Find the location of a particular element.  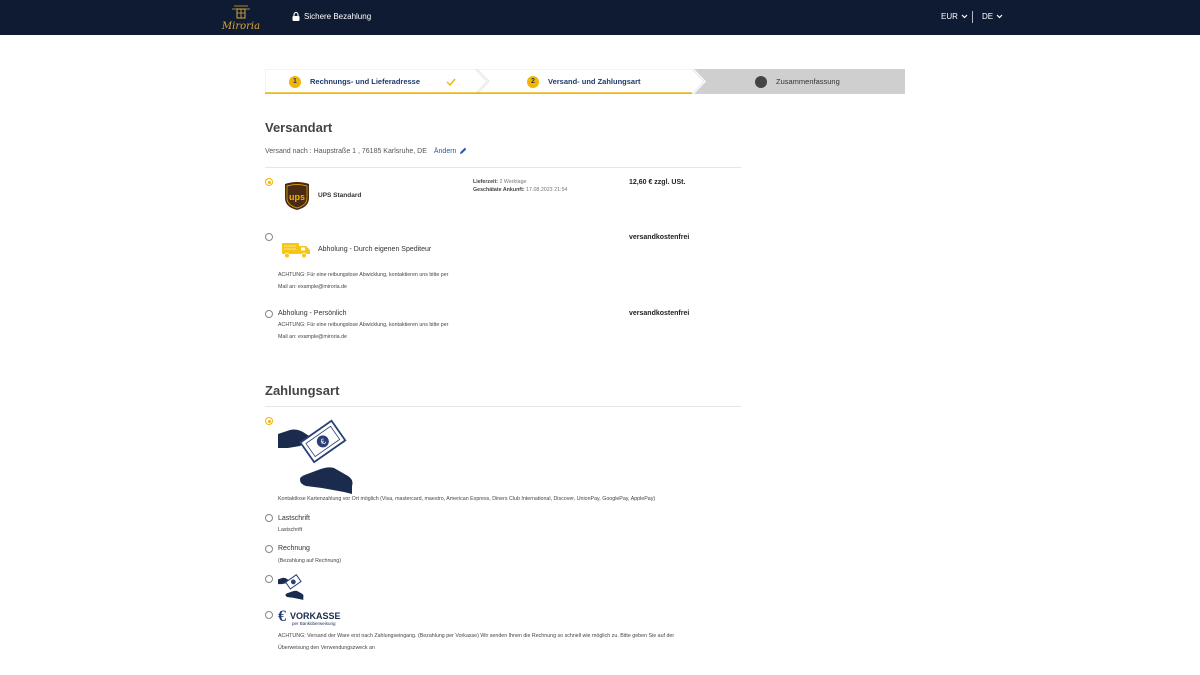

language-selector: DE is located at coordinates (992, 16).